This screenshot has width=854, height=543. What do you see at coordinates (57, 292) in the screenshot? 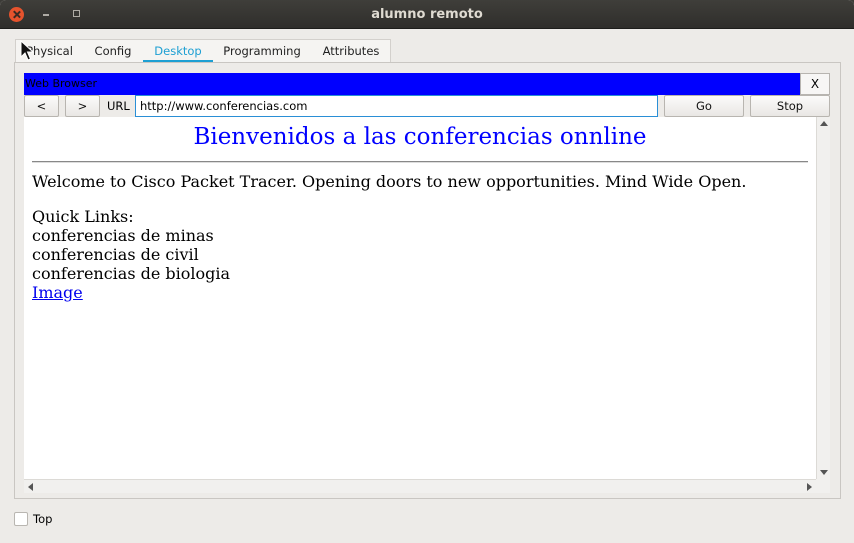
I see `image-link: Image` at bounding box center [57, 292].